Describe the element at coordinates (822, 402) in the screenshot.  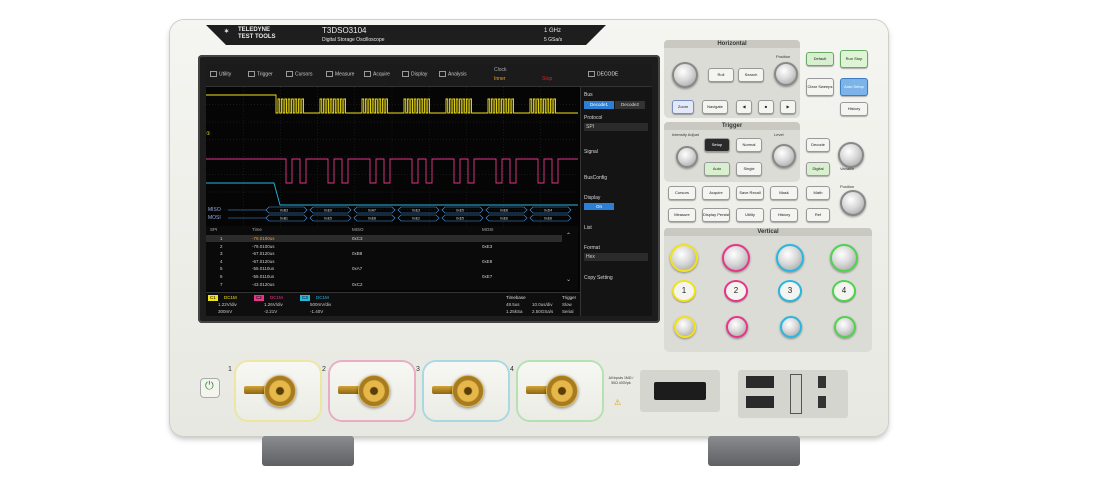
I see `cal-terminal` at that location.